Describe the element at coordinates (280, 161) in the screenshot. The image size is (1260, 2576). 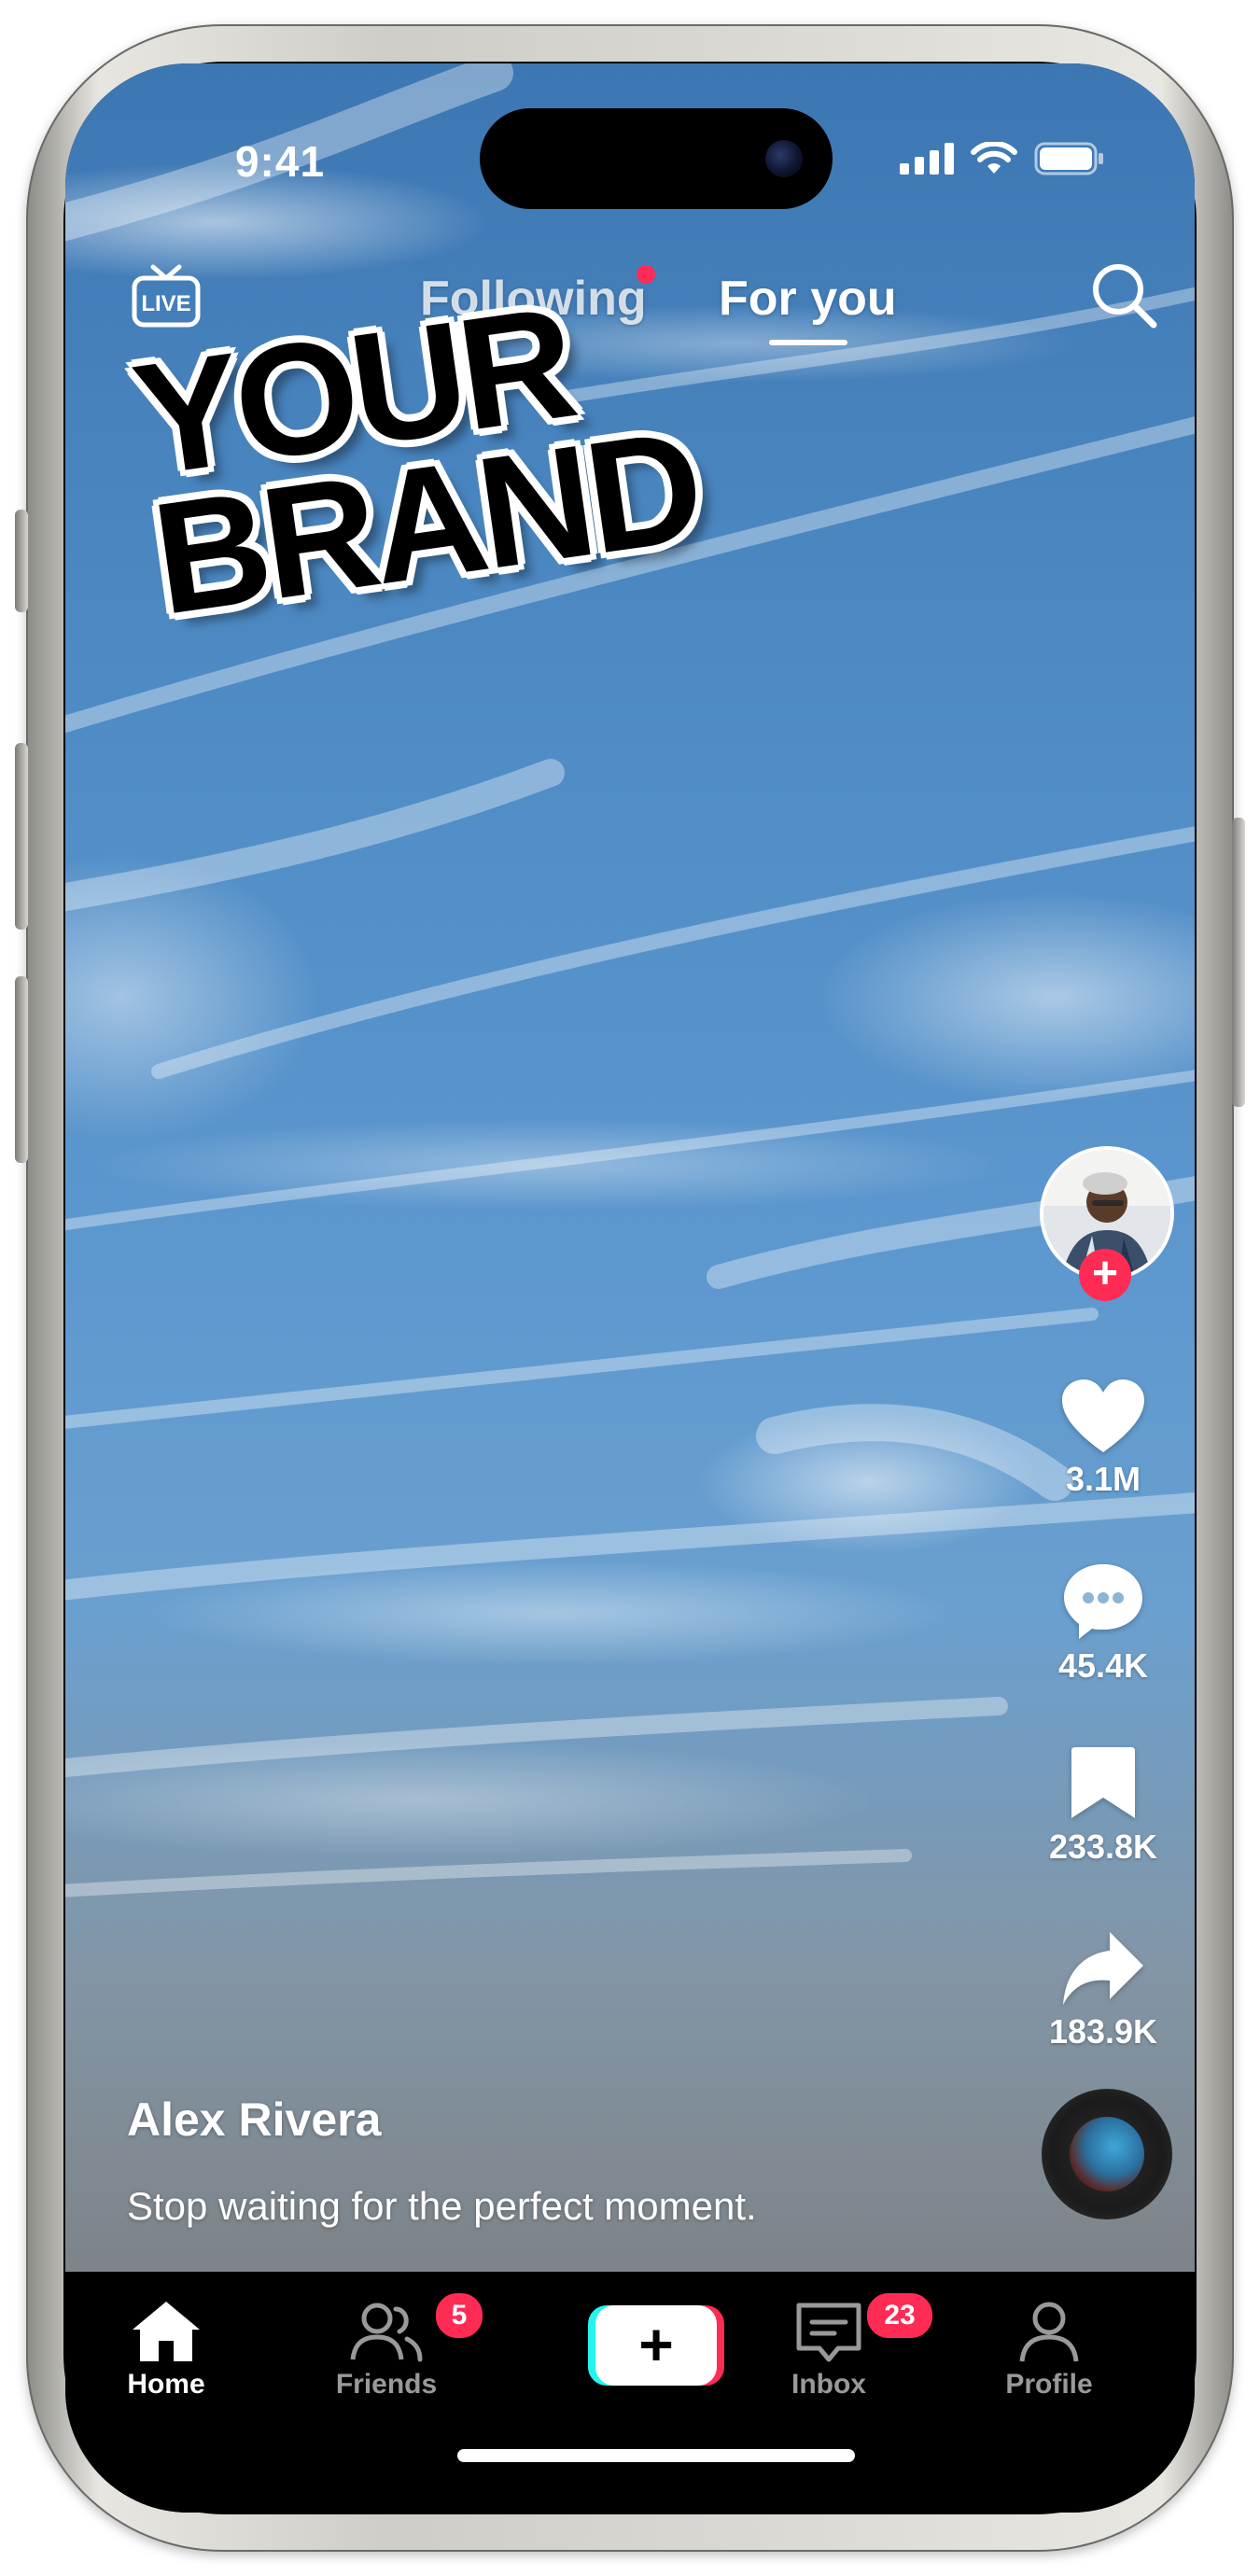
I see `status-time: 9:41` at that location.